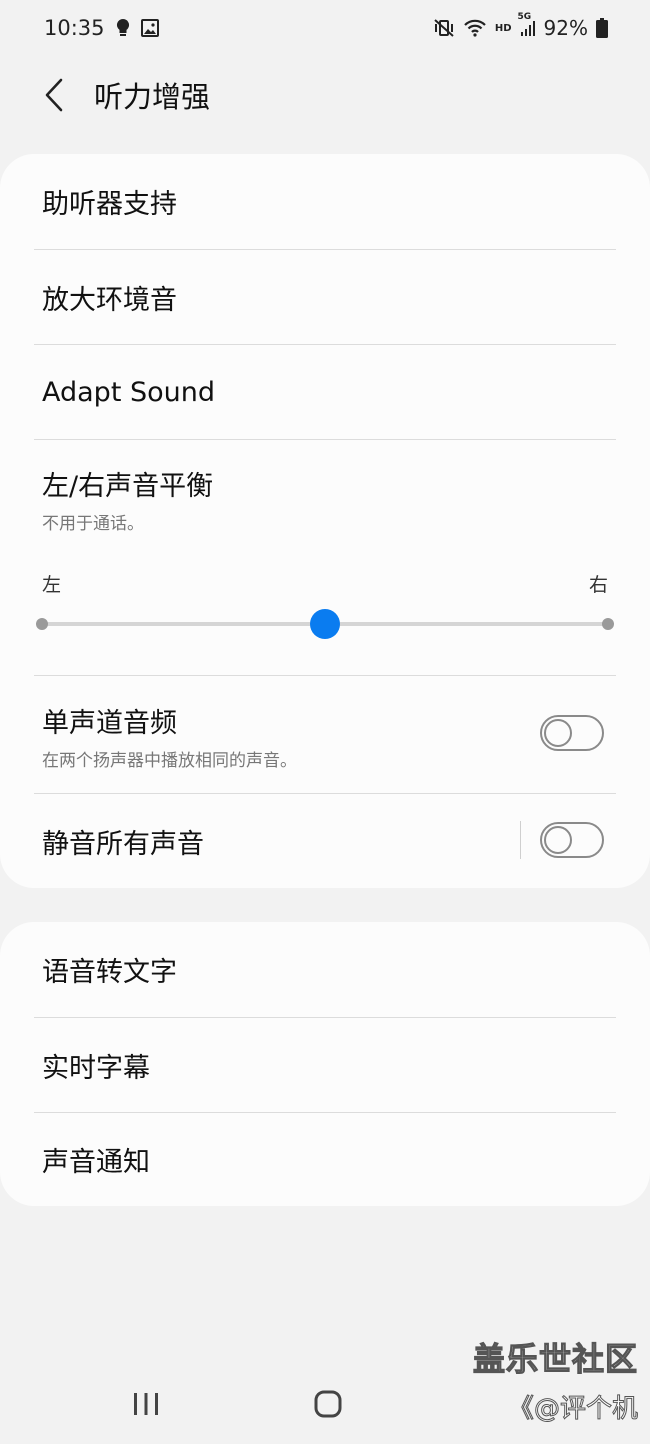 This screenshot has width=650, height=1444. I want to click on balance-slider, so click(325, 624).